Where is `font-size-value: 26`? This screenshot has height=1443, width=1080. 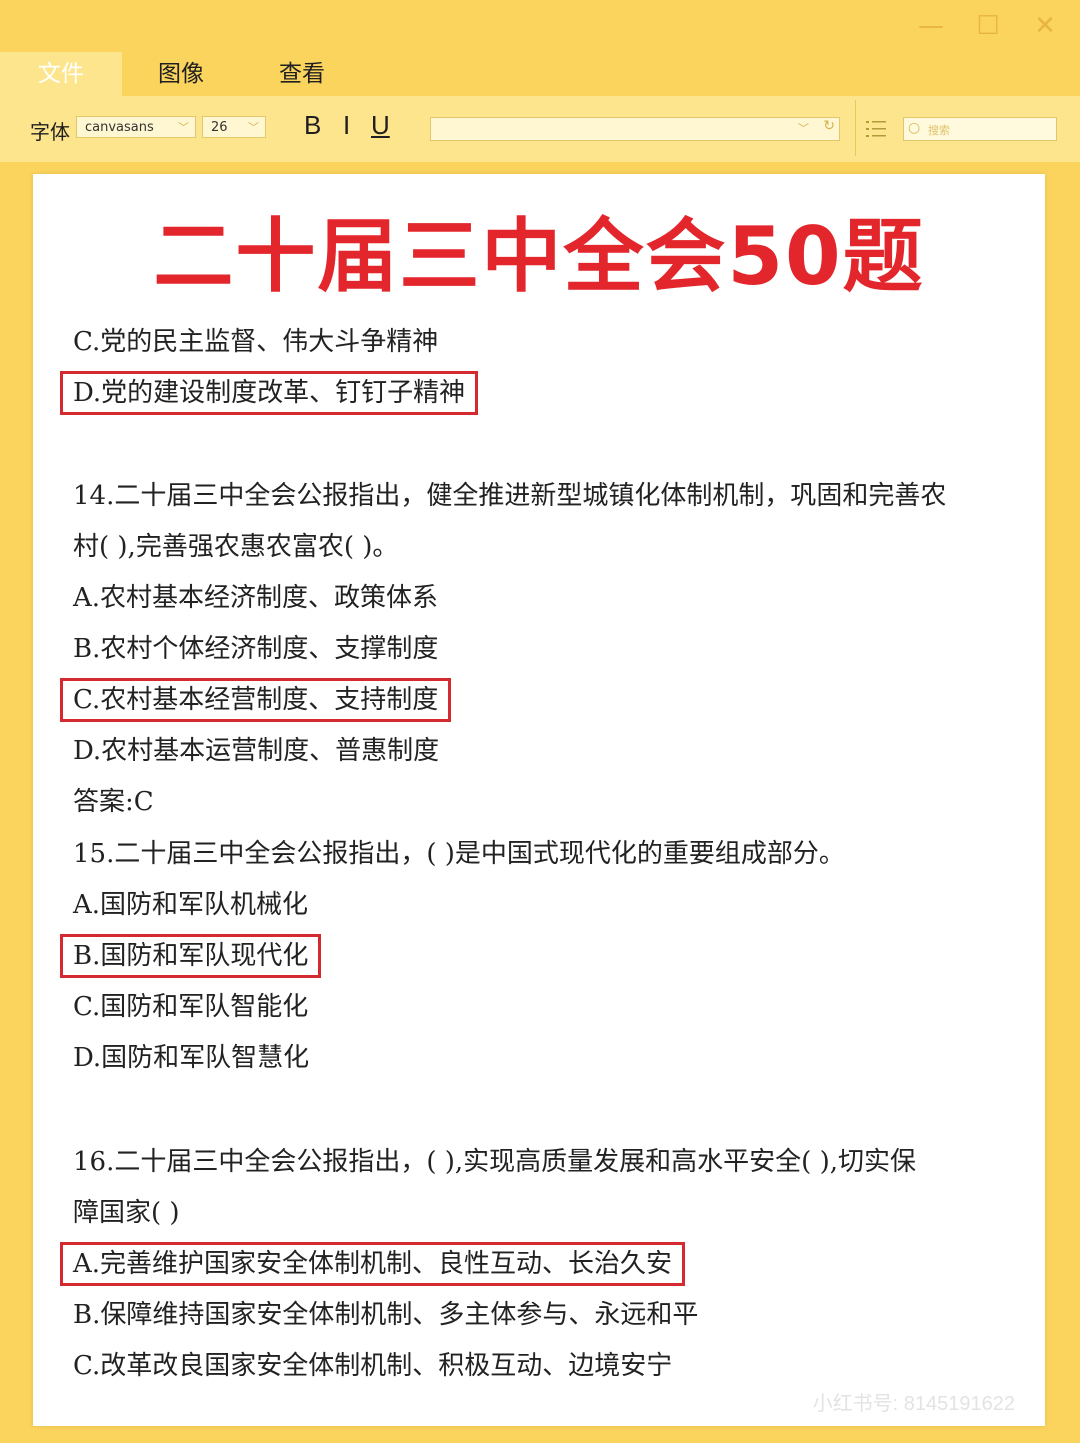 font-size-value: 26 is located at coordinates (219, 127).